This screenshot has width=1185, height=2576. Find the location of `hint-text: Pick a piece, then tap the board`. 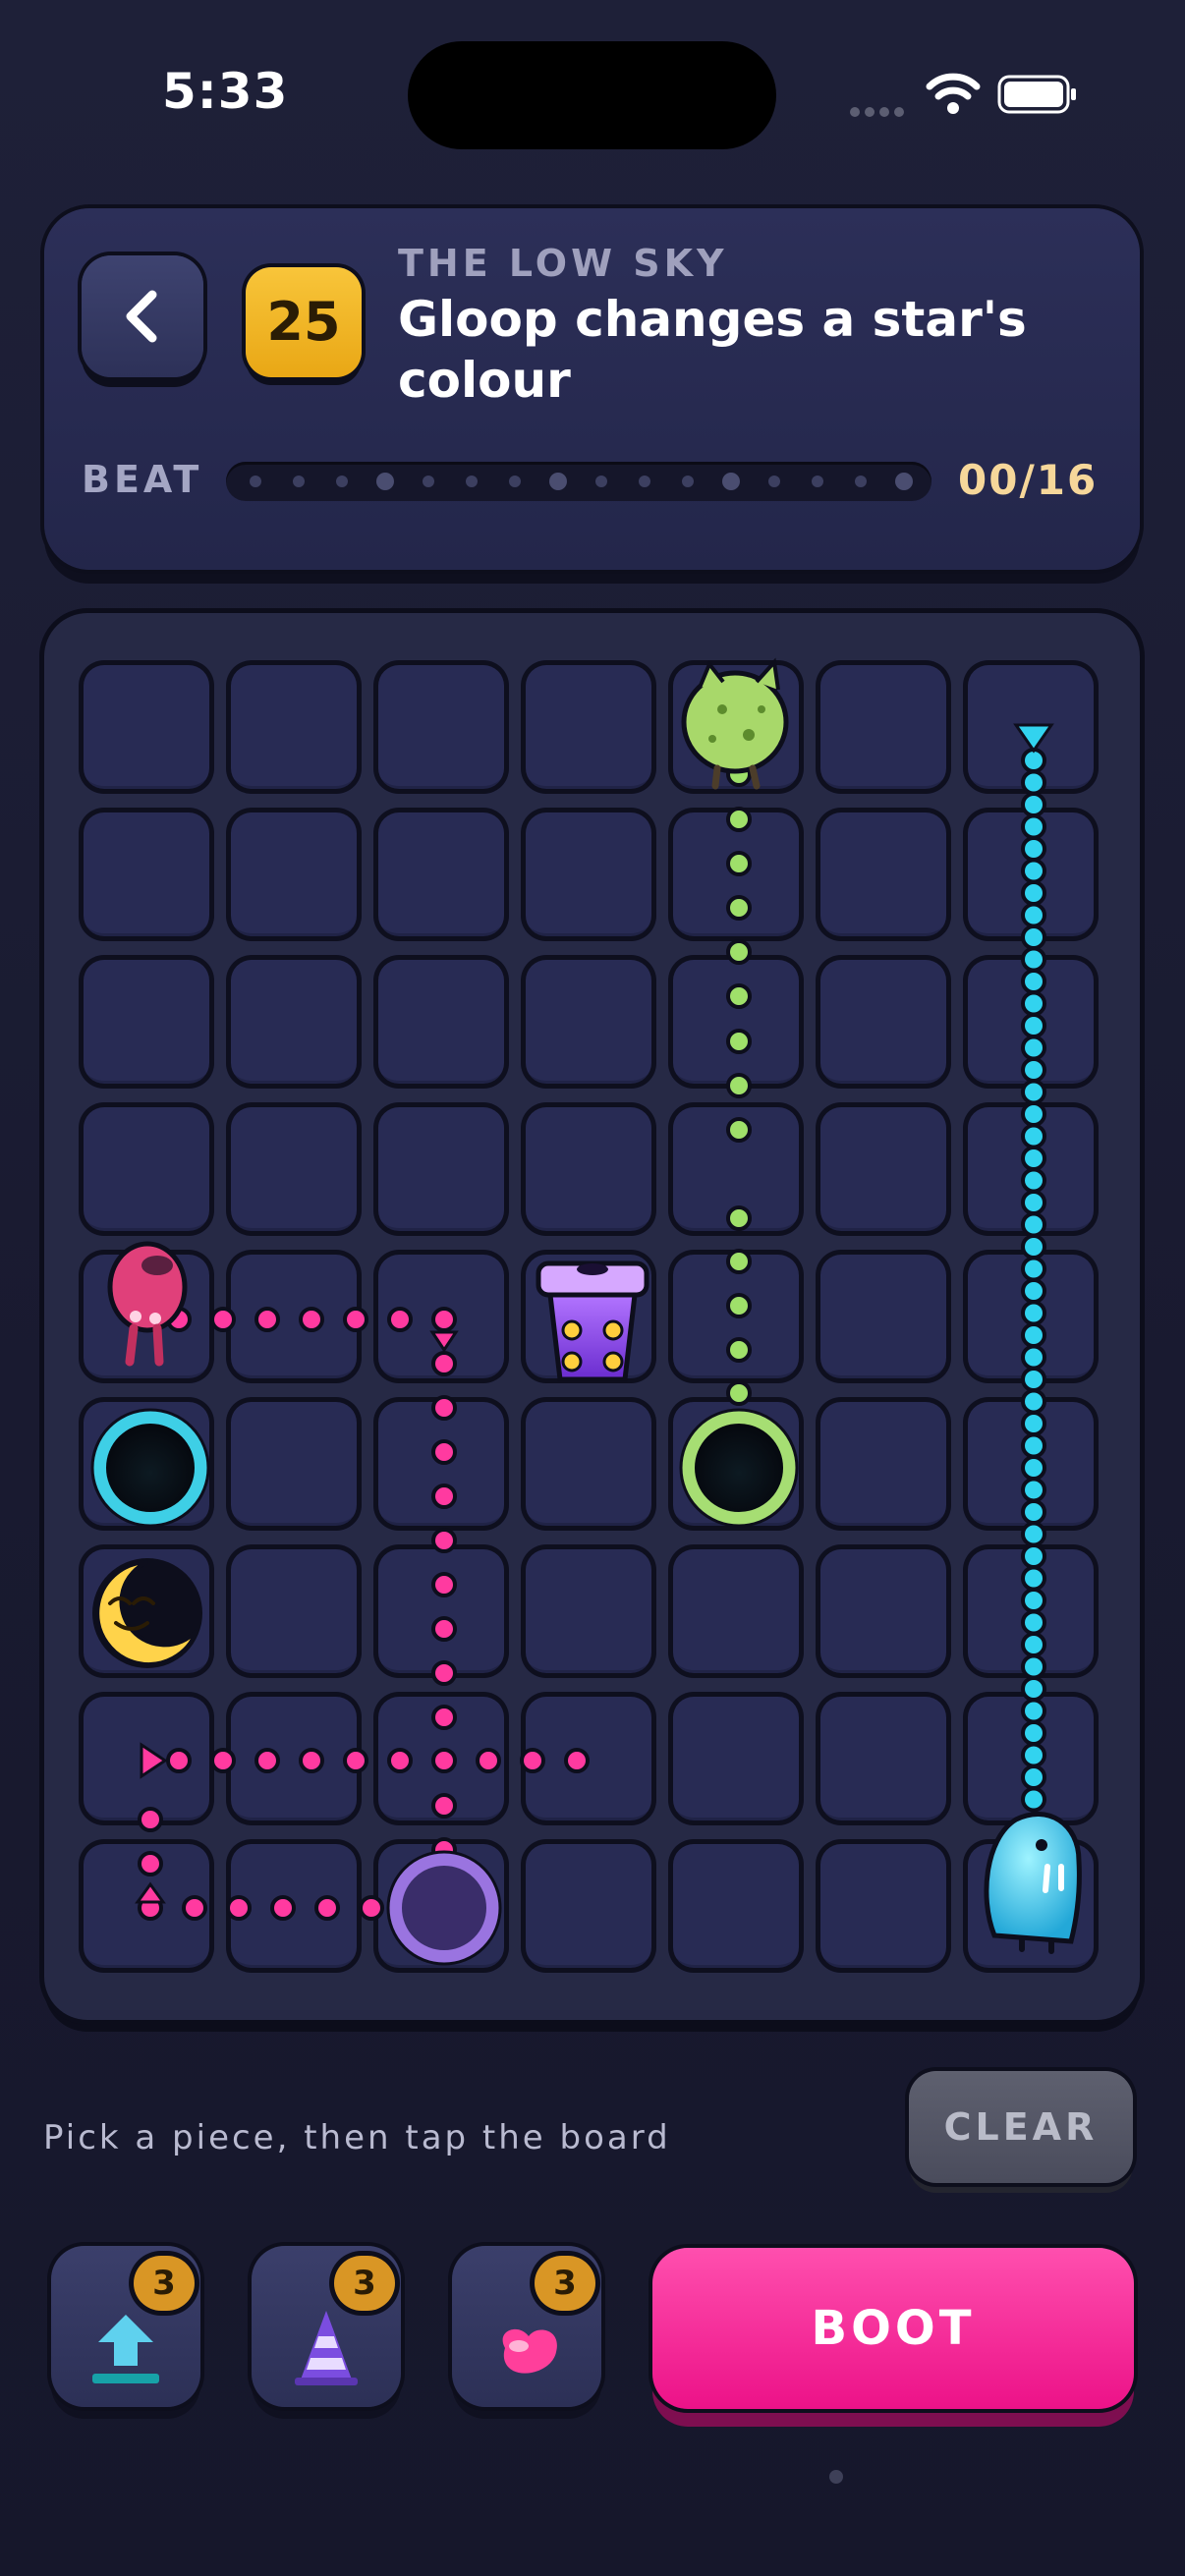

hint-text: Pick a piece, then tap the board is located at coordinates (357, 2137).